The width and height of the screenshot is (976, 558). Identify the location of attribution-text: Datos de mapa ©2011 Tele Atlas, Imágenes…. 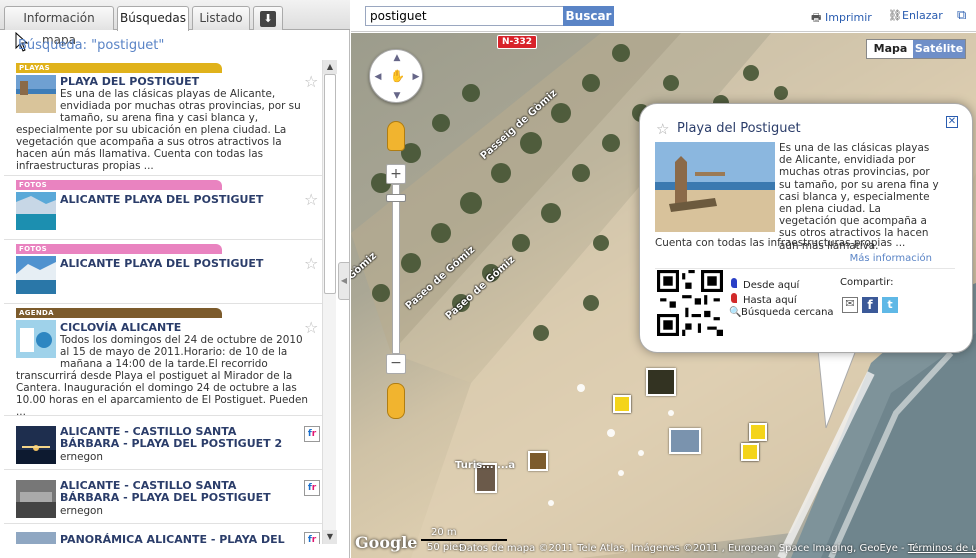
(682, 548).